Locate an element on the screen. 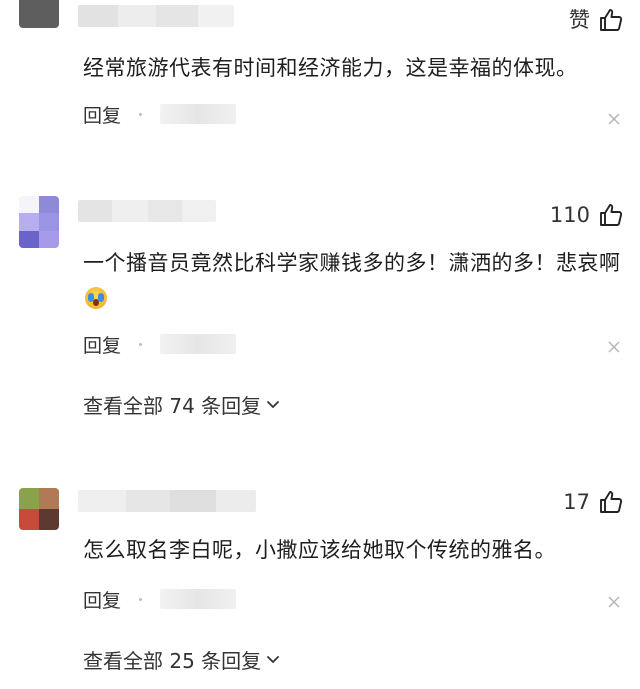  view-all-replies-label: 查看全部 74 条回复 is located at coordinates (172, 405).